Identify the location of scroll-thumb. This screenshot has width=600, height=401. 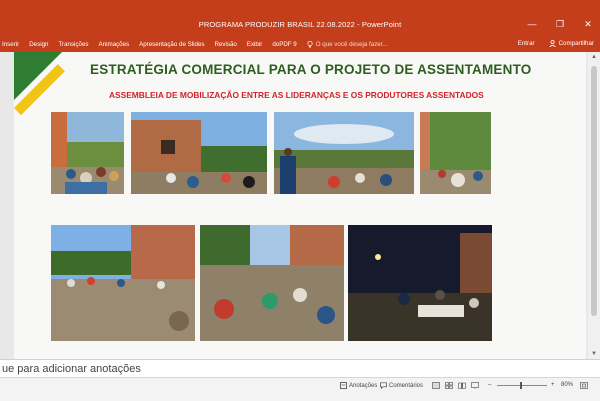
(594, 191).